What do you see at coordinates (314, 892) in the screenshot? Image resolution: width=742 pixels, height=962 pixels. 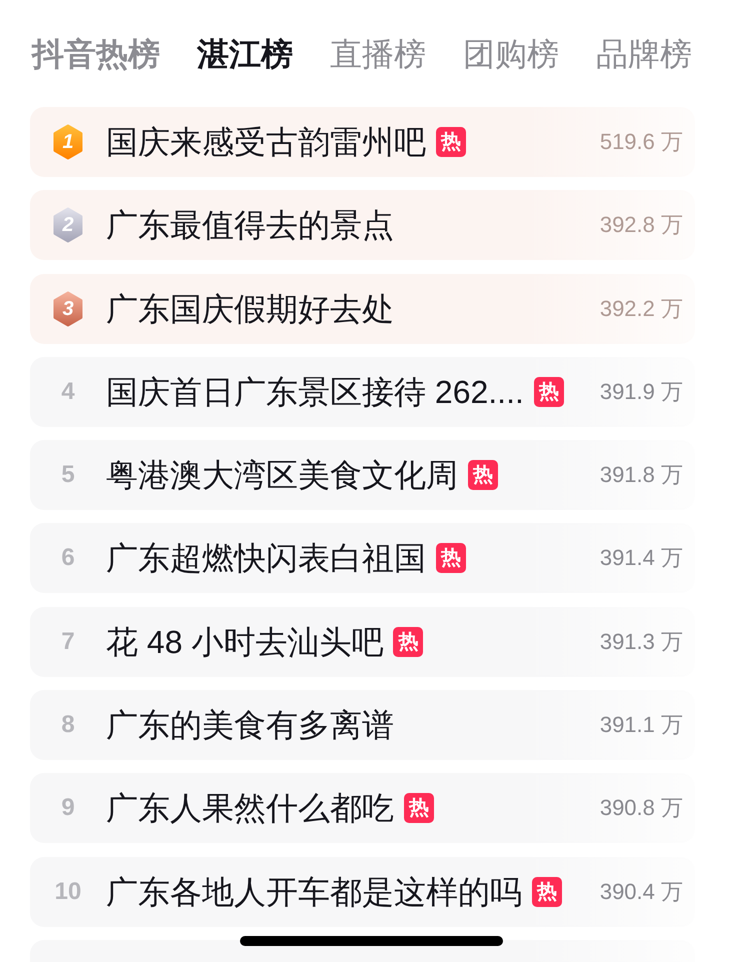 I see `item-title: 广东各地人开车都是这样的吗` at bounding box center [314, 892].